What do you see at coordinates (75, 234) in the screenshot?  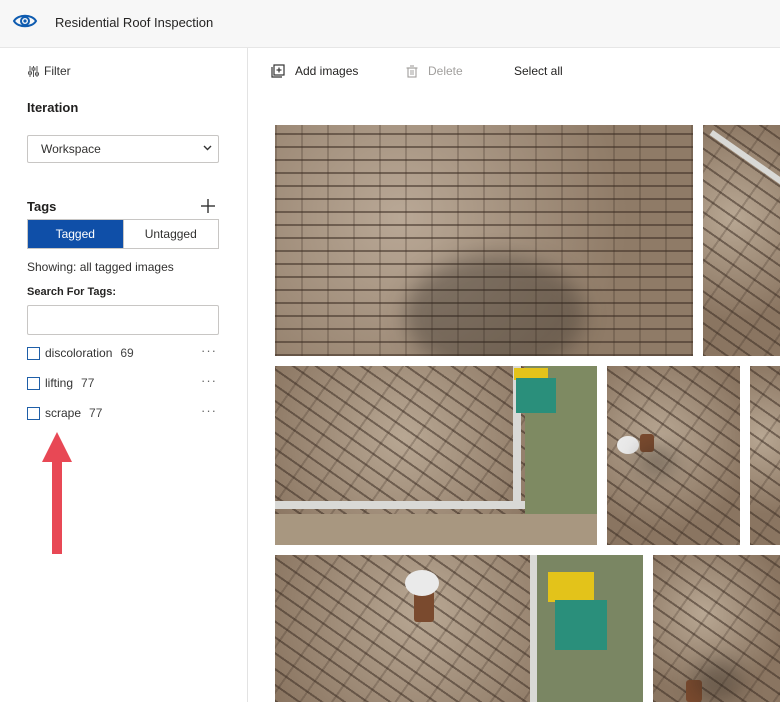 I see `tagged-tab: Tagged` at bounding box center [75, 234].